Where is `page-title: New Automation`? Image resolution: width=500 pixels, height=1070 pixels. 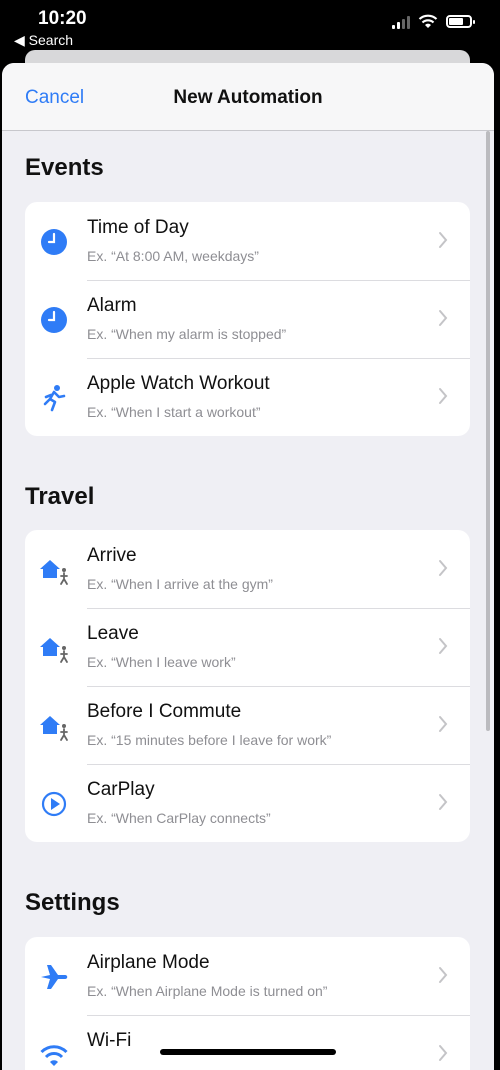
page-title: New Automation is located at coordinates (248, 97).